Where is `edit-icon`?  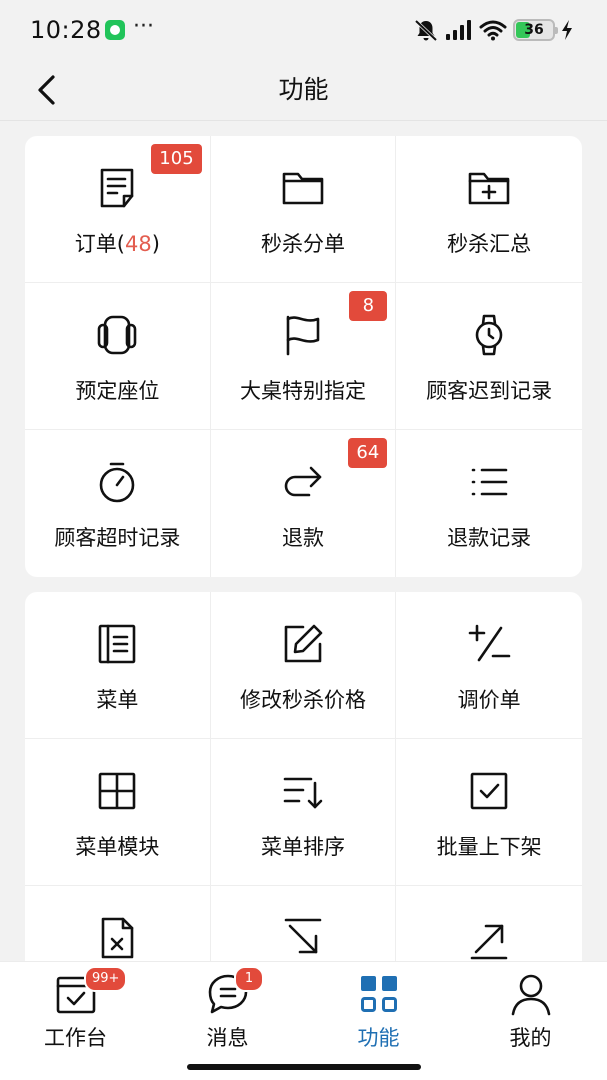 edit-icon is located at coordinates (303, 643).